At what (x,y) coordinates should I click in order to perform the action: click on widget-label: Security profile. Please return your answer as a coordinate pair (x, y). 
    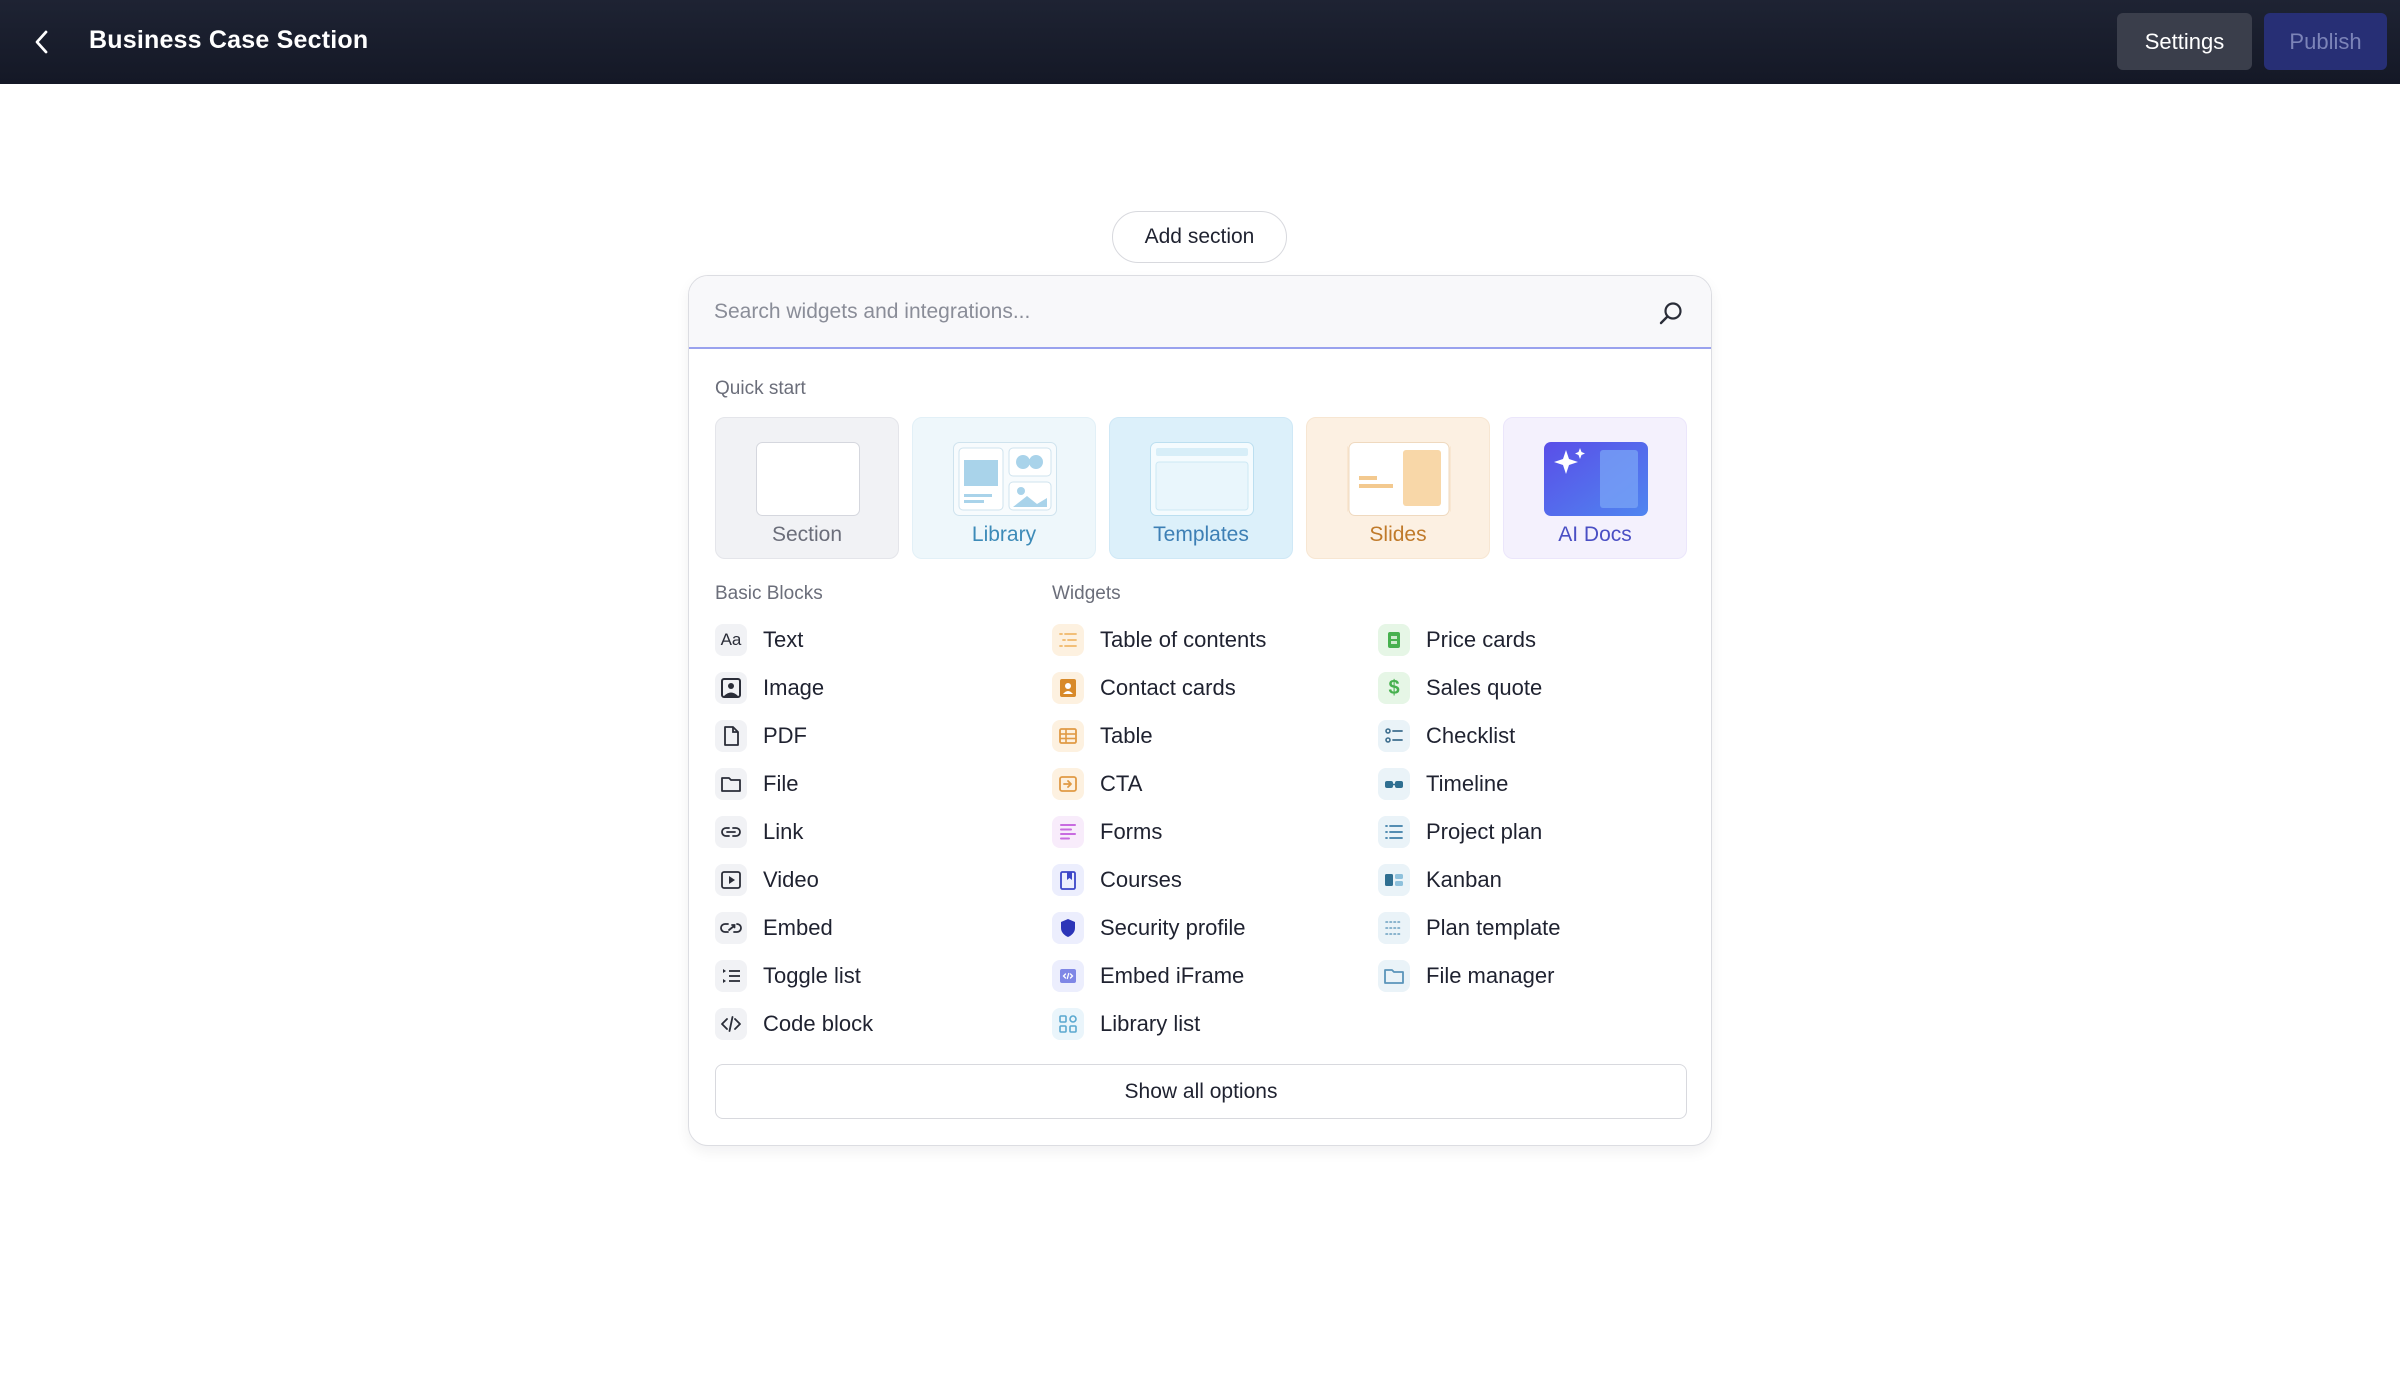
    Looking at the image, I should click on (1173, 927).